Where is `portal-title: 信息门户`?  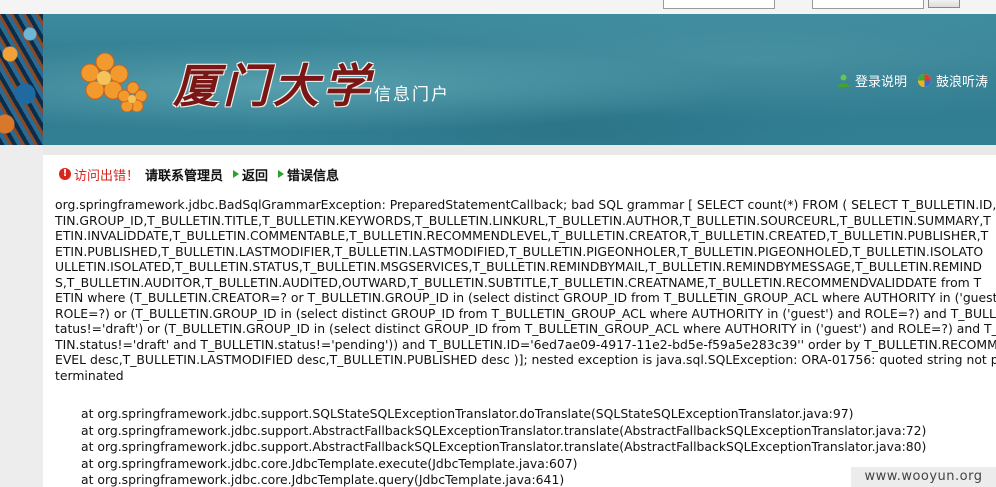
portal-title: 信息门户 is located at coordinates (412, 95).